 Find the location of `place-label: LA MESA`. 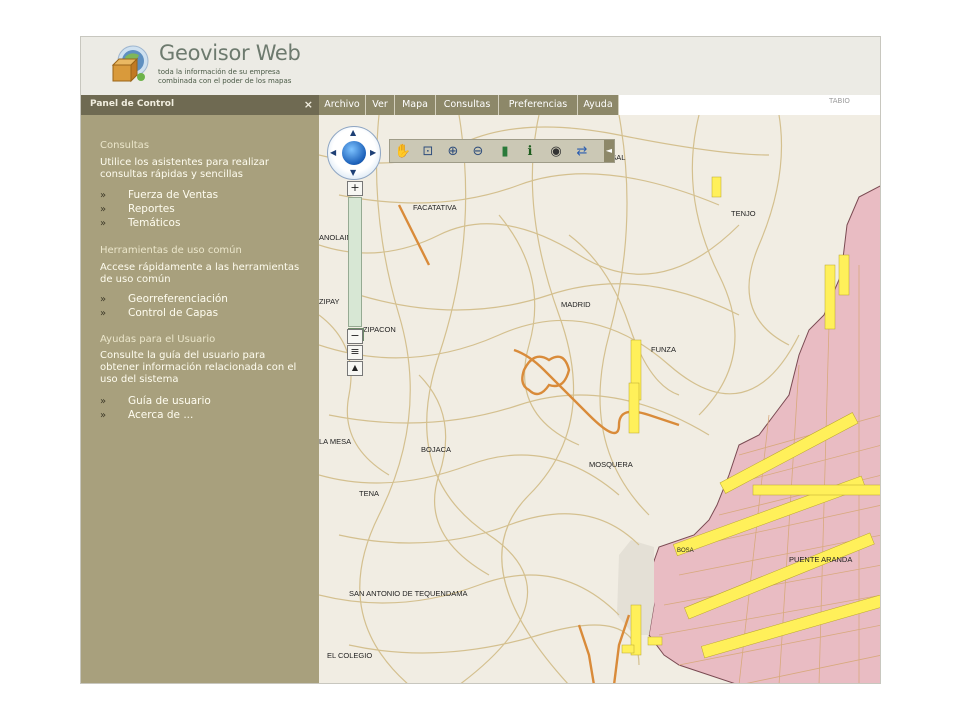

place-label: LA MESA is located at coordinates (335, 441).